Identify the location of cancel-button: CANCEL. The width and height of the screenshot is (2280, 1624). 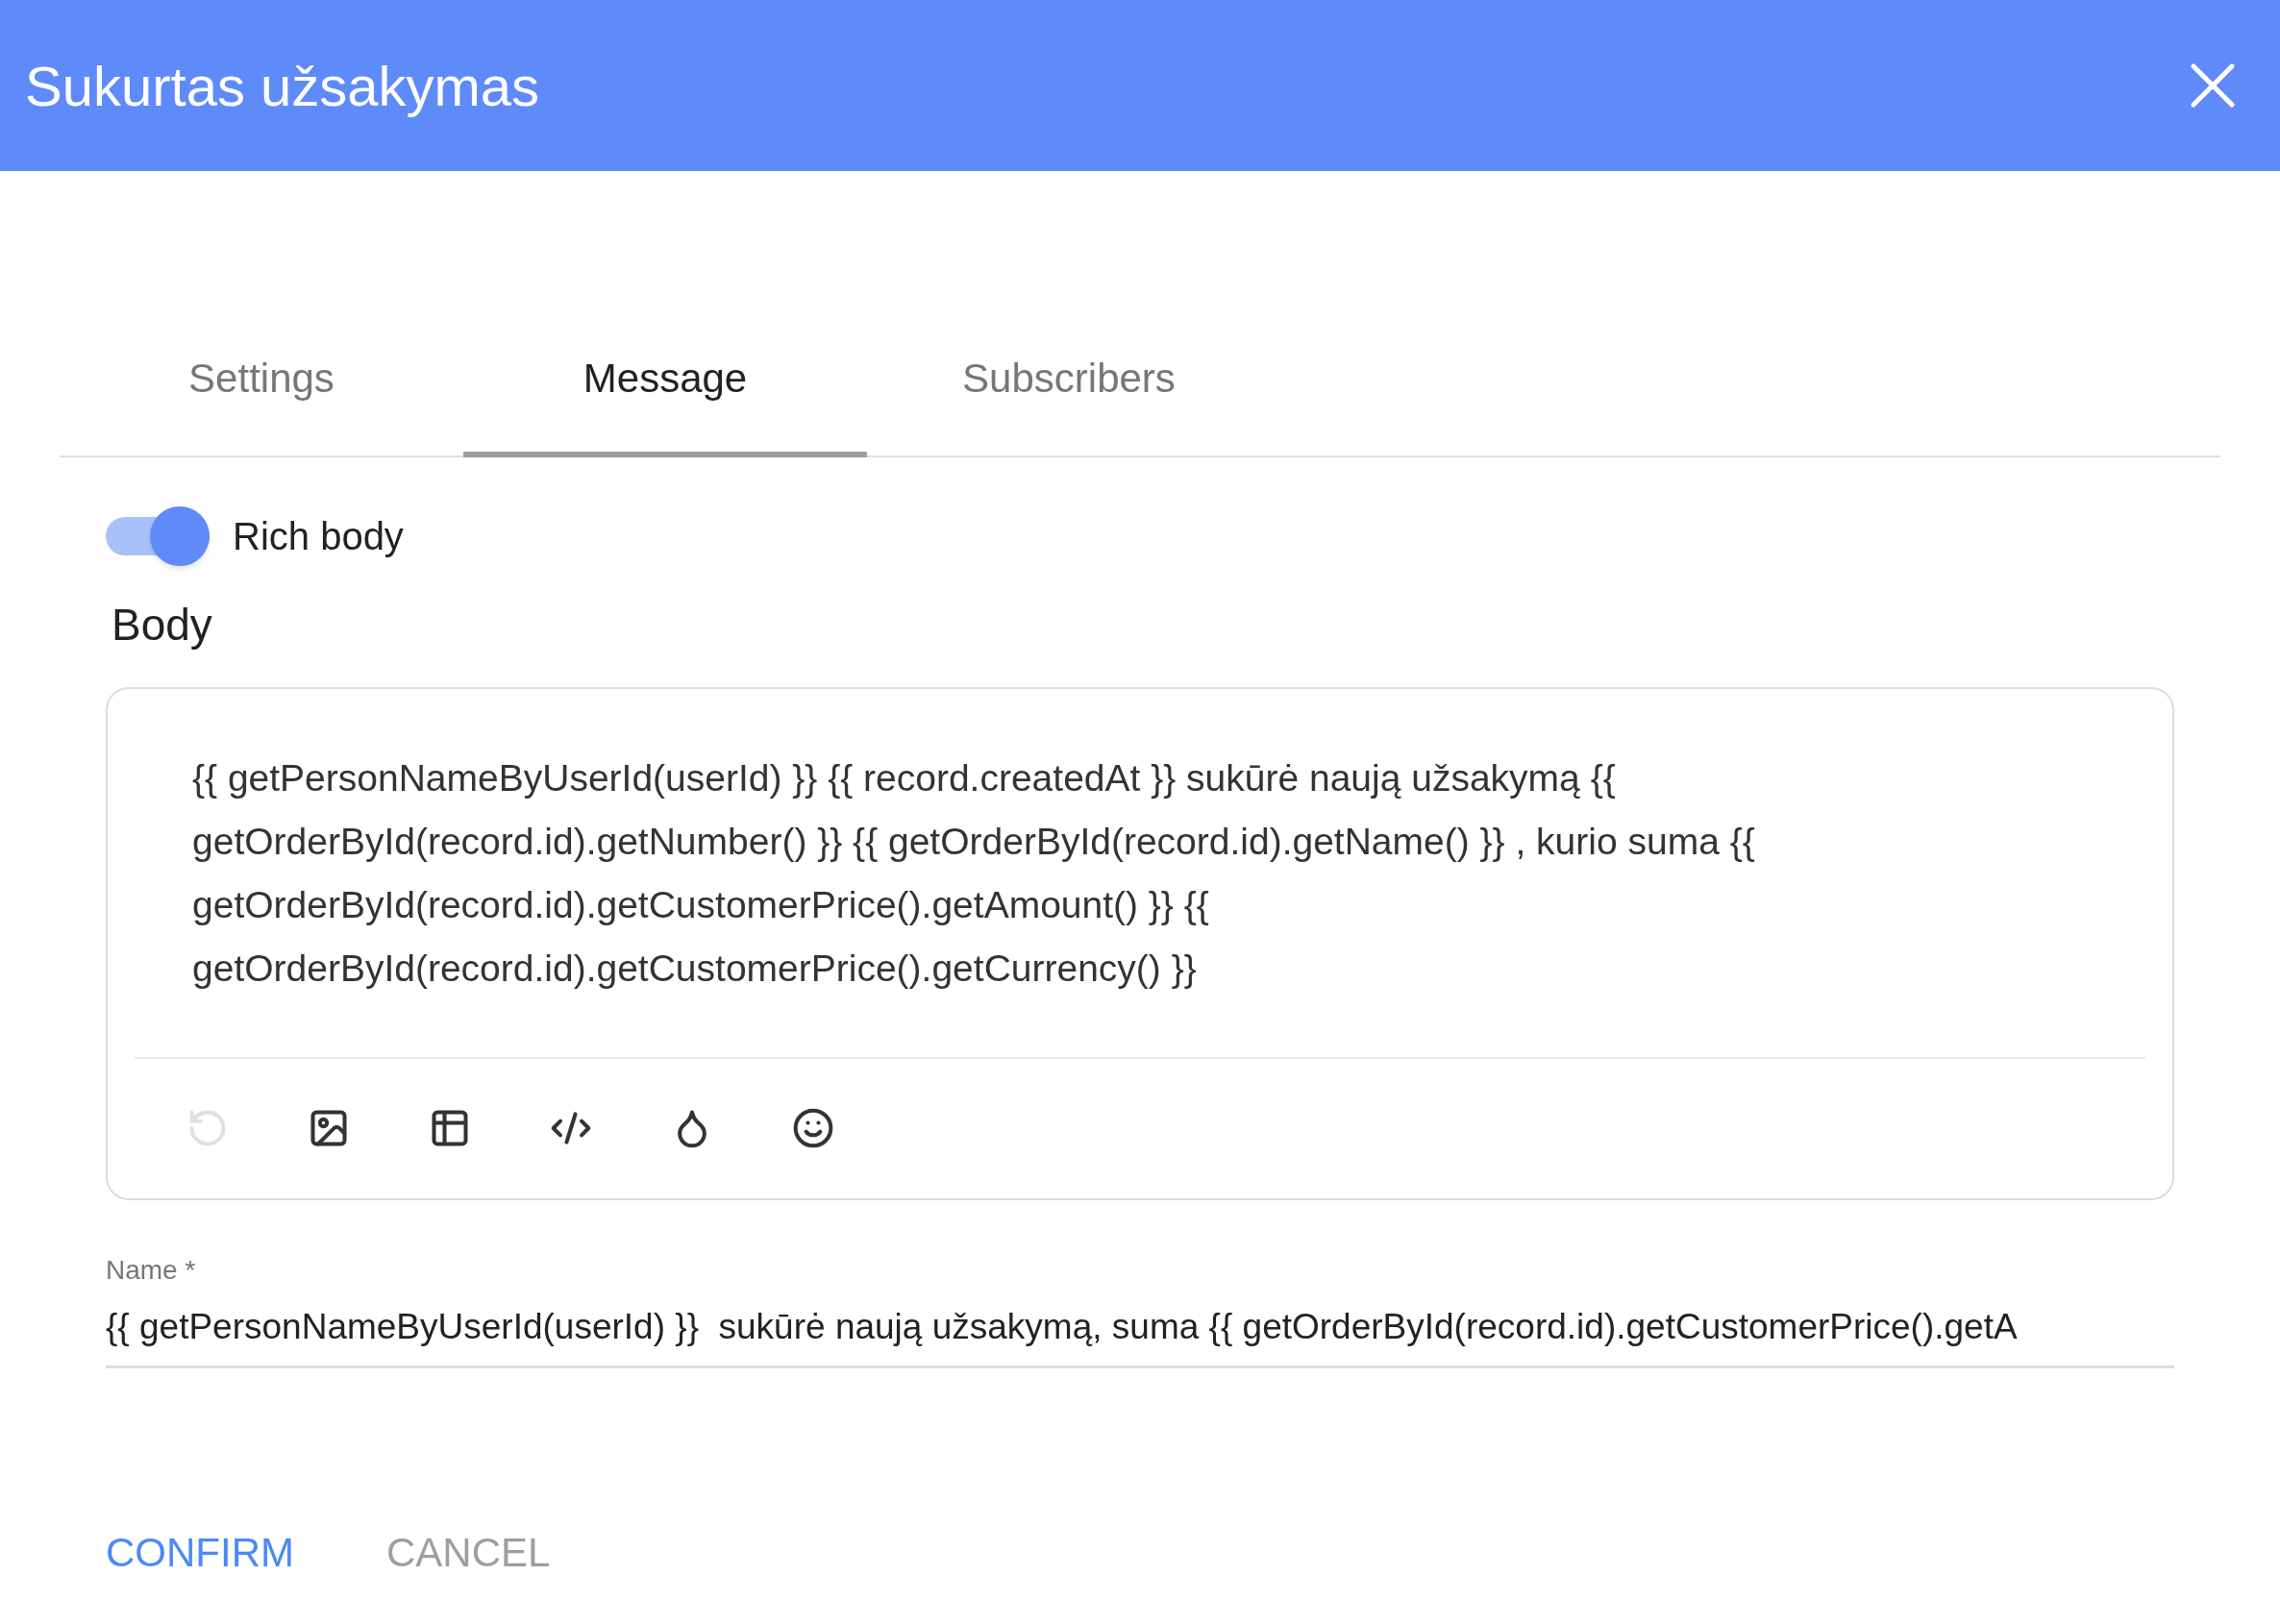
(468, 1552).